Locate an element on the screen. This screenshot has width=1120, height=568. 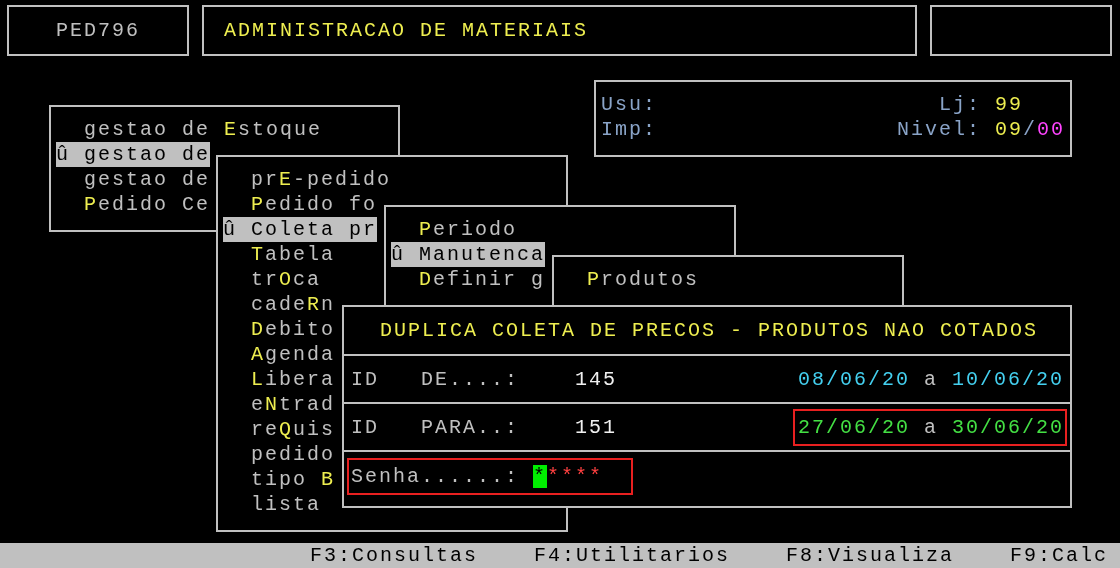
date-range: 08/06/20 a 10/06/20 is located at coordinates (930, 379).